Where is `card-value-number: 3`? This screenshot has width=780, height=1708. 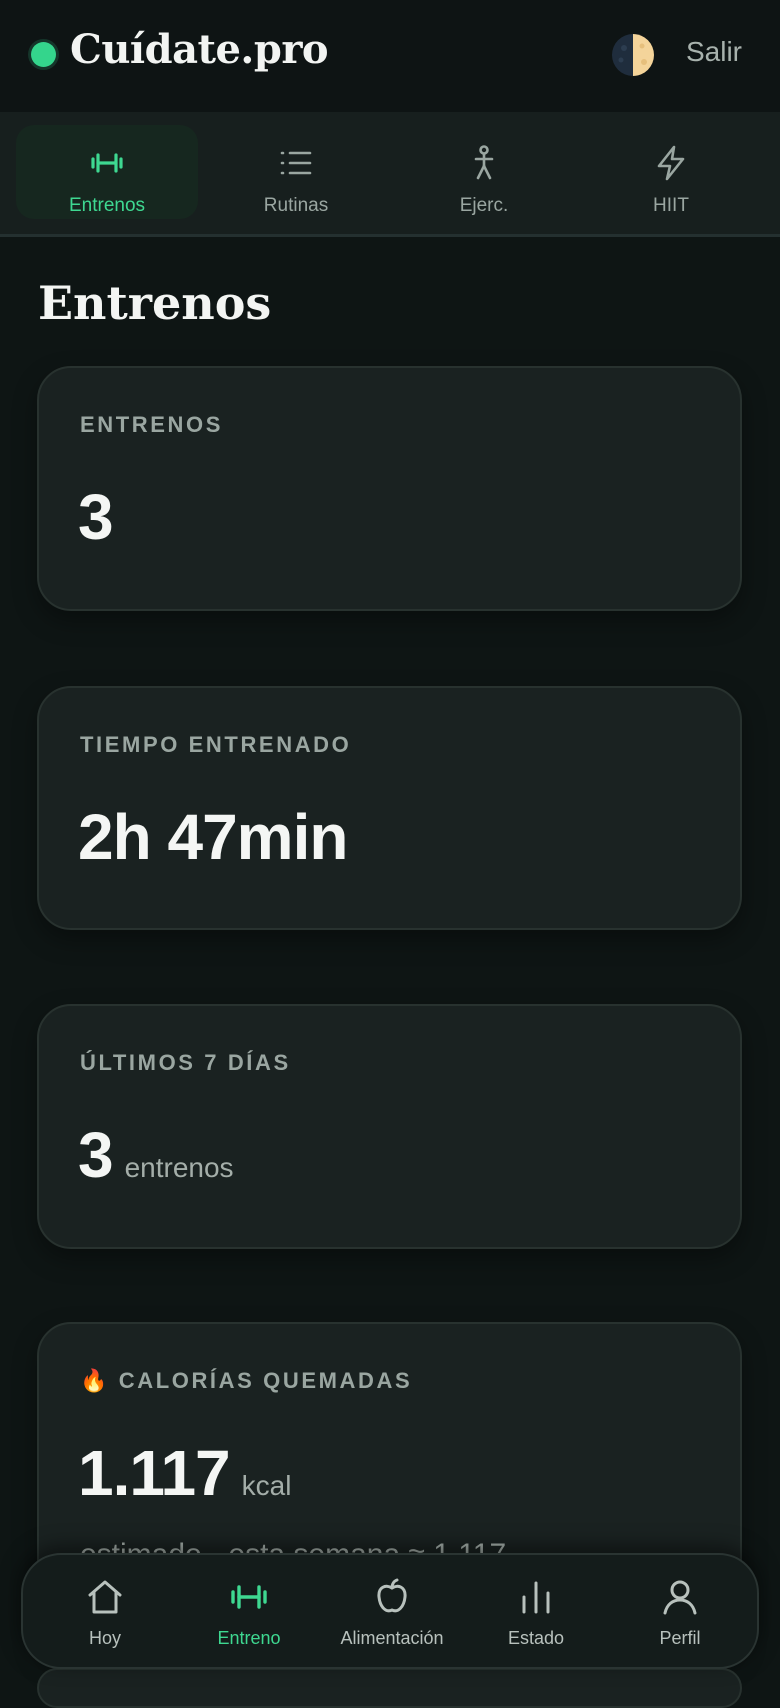 card-value-number: 3 is located at coordinates (96, 1155).